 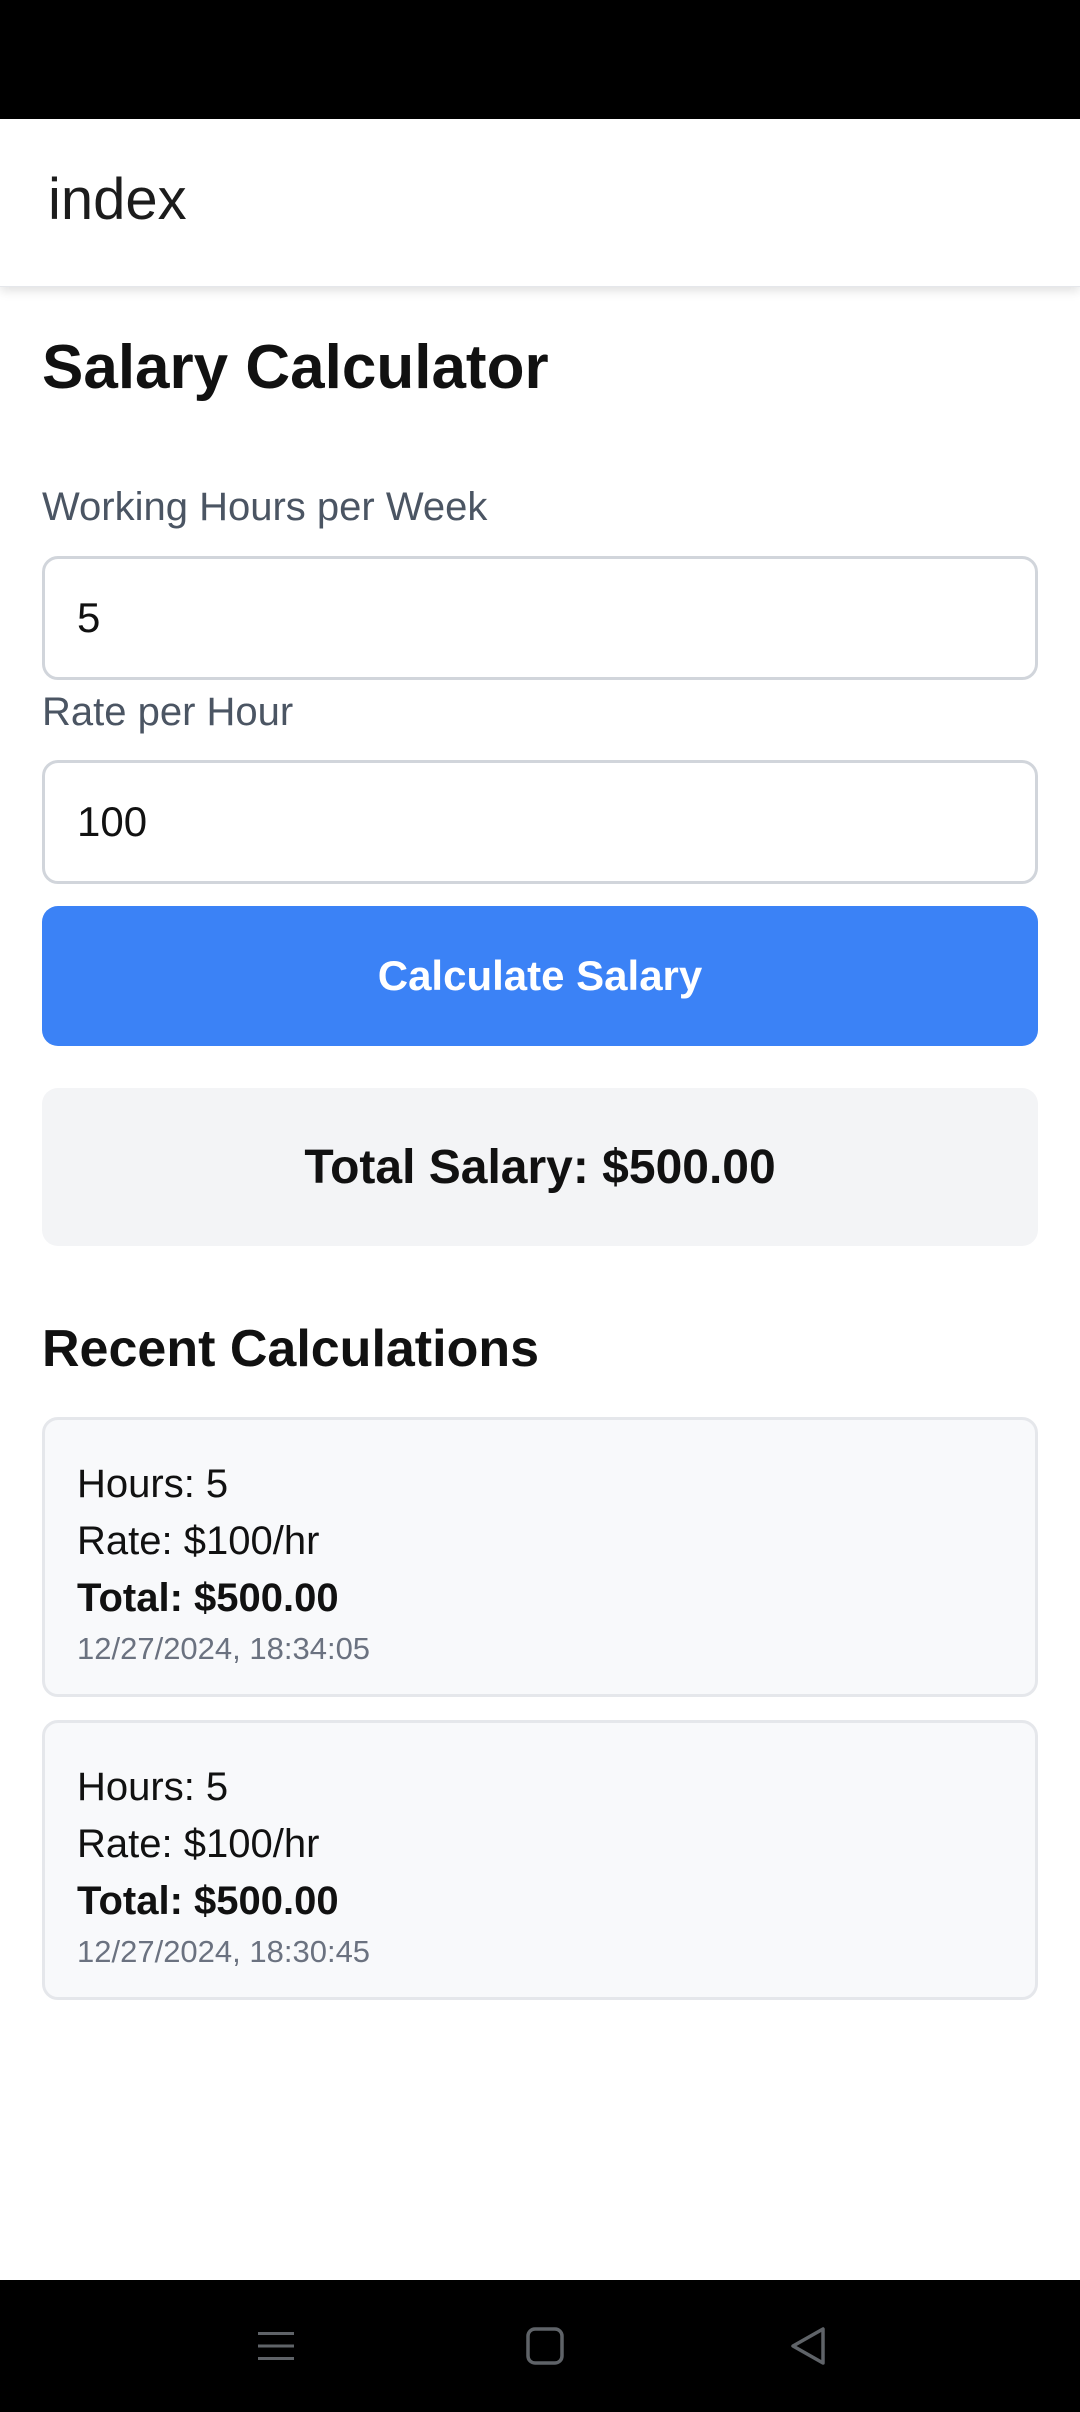 What do you see at coordinates (540, 618) in the screenshot?
I see `hours-input` at bounding box center [540, 618].